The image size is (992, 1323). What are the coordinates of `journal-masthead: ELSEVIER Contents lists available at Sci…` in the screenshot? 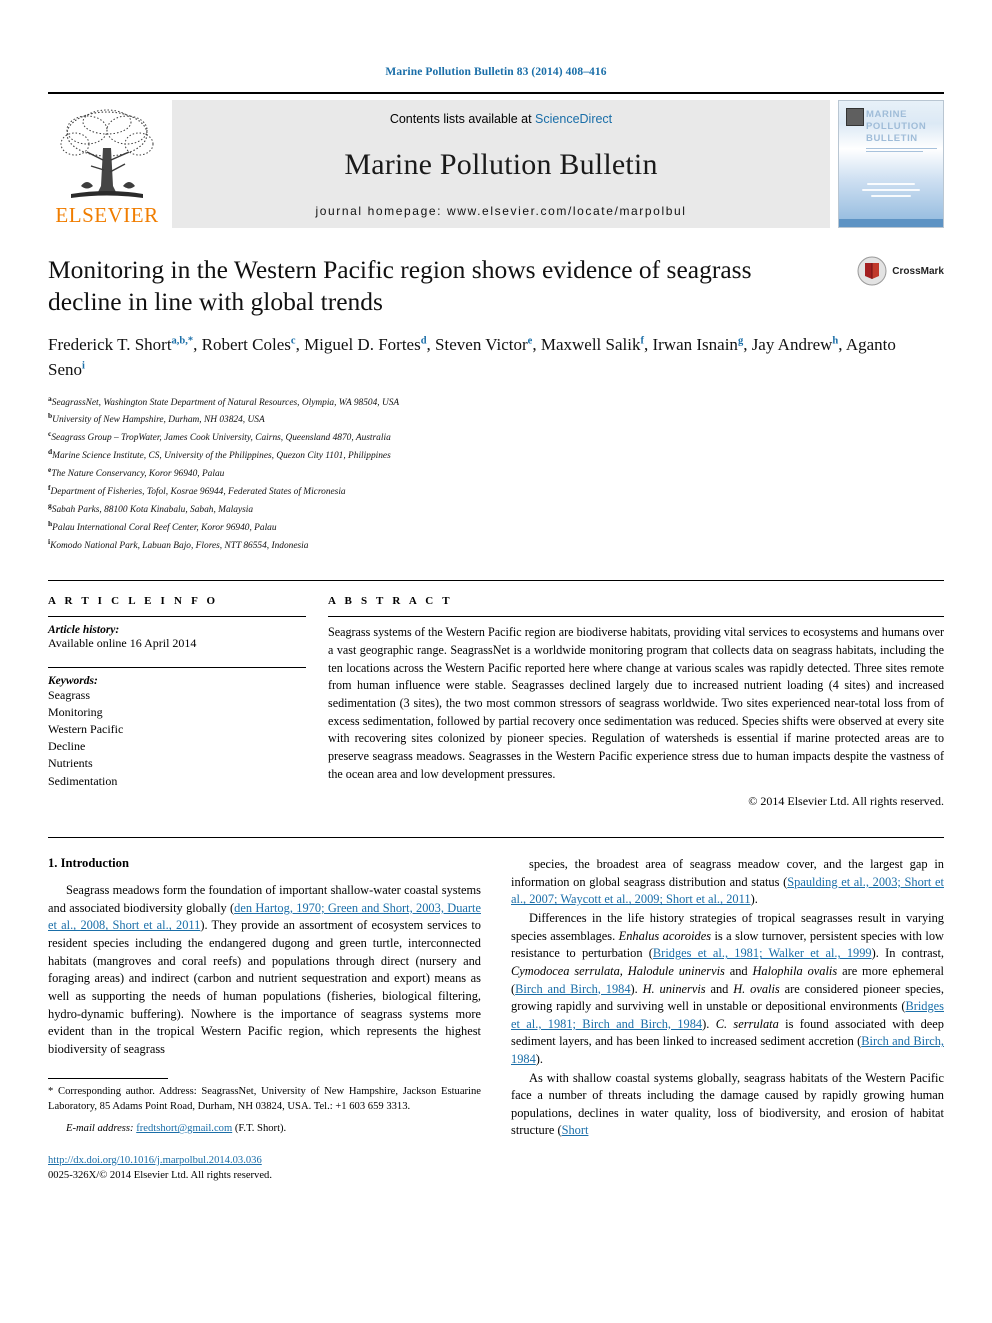 It's located at (496, 160).